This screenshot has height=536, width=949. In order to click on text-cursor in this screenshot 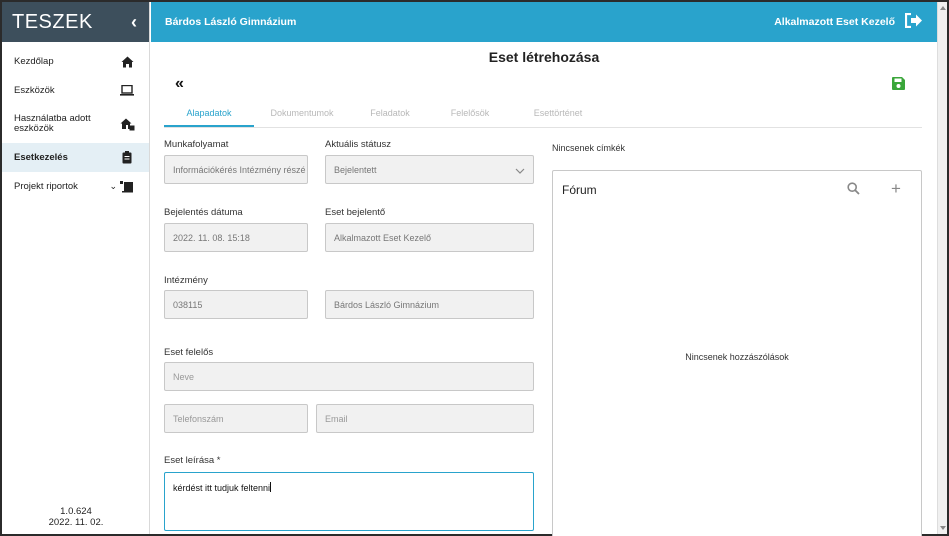, I will do `click(271, 487)`.